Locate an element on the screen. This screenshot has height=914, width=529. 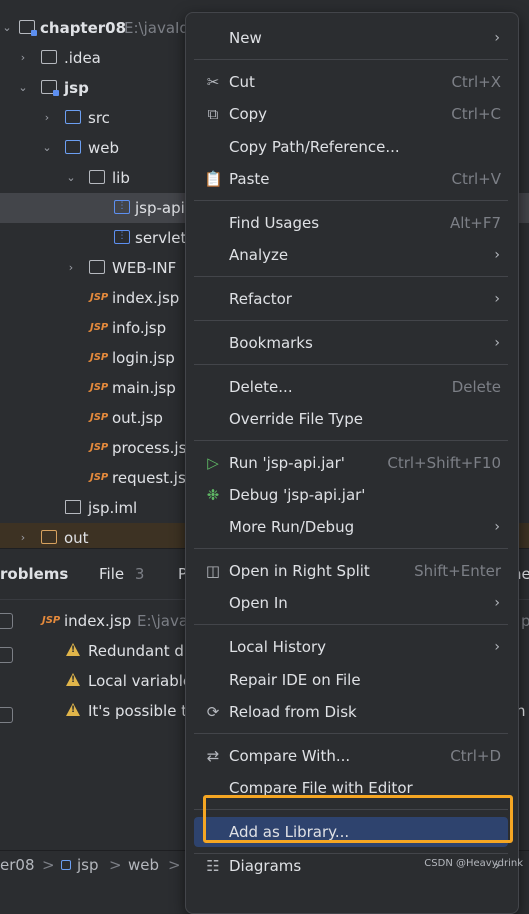
menu-item-local-history: Local History › is located at coordinates (351, 647).